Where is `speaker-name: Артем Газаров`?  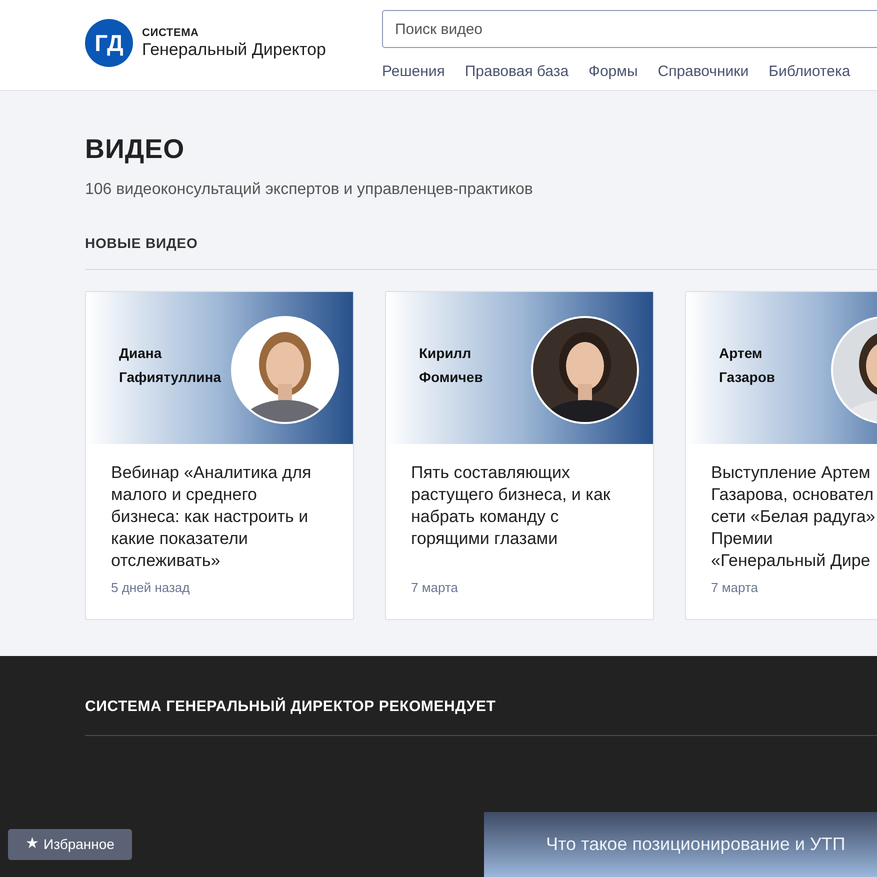
speaker-name: Артем Газаров is located at coordinates (747, 365).